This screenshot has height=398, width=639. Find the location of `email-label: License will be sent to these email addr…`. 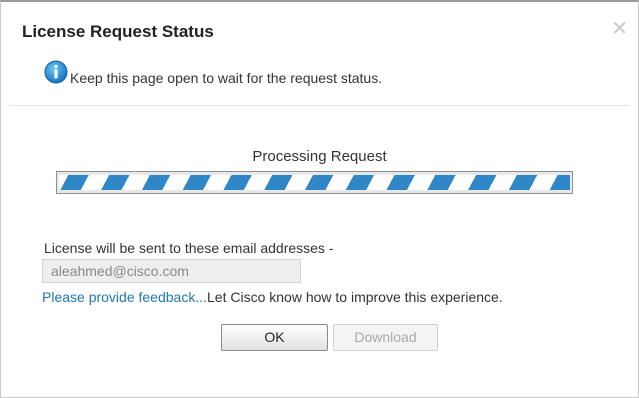

email-label: License will be sent to these email addr… is located at coordinates (189, 248).